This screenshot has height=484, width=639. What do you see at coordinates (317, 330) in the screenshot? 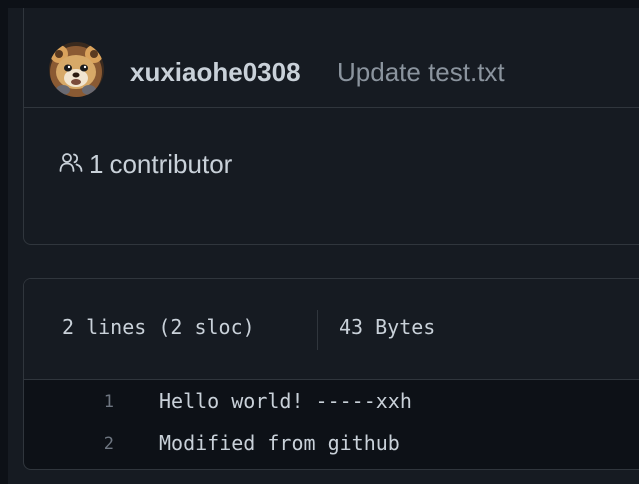
I see `file-info-divider` at bounding box center [317, 330].